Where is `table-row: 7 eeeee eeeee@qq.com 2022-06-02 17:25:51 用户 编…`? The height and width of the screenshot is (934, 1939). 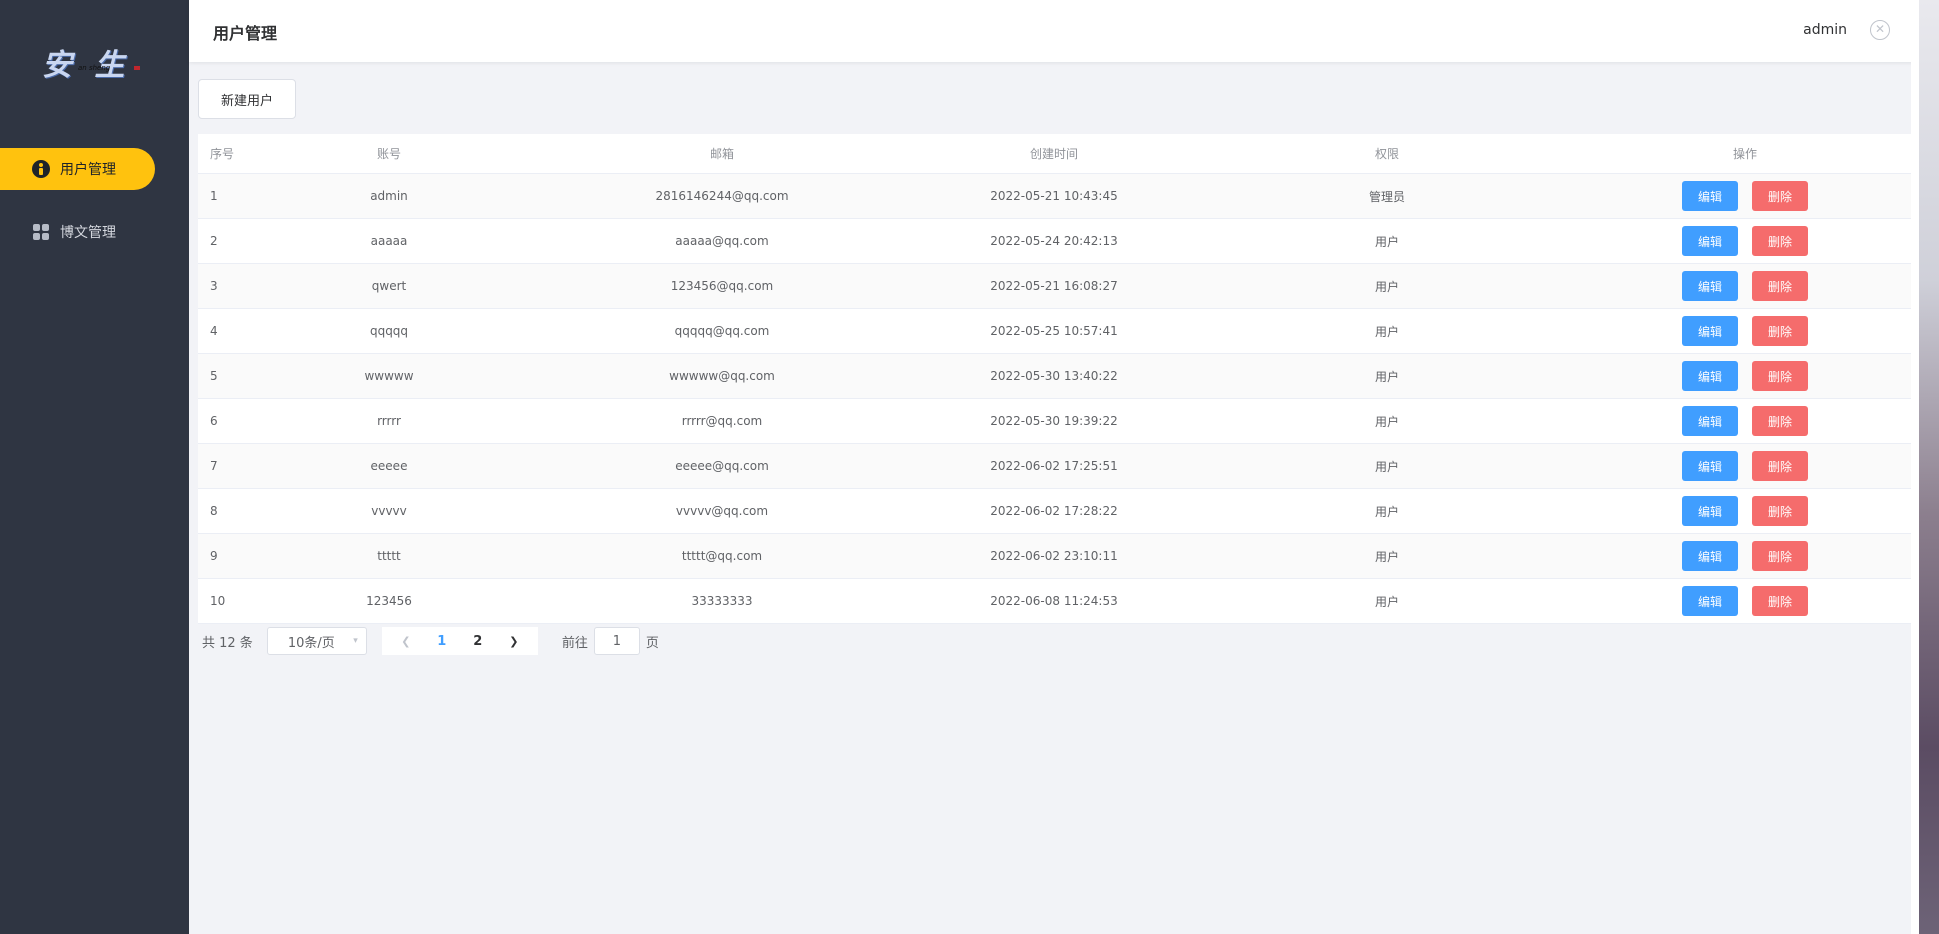
table-row: 7 eeeee eeeee@qq.com 2022-06-02 17:25:51 用户 编… is located at coordinates (1055, 466).